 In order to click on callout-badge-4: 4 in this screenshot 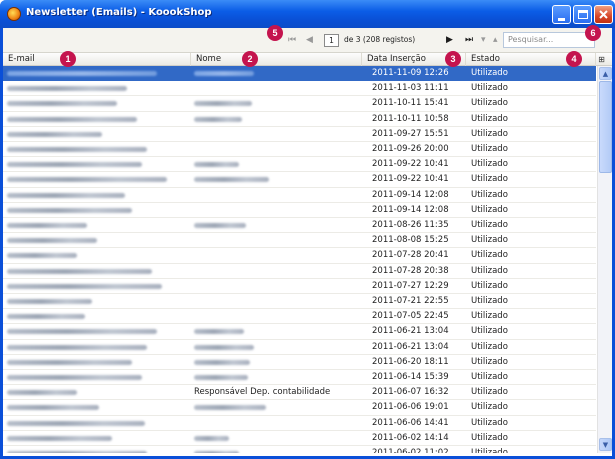, I will do `click(574, 59)`.